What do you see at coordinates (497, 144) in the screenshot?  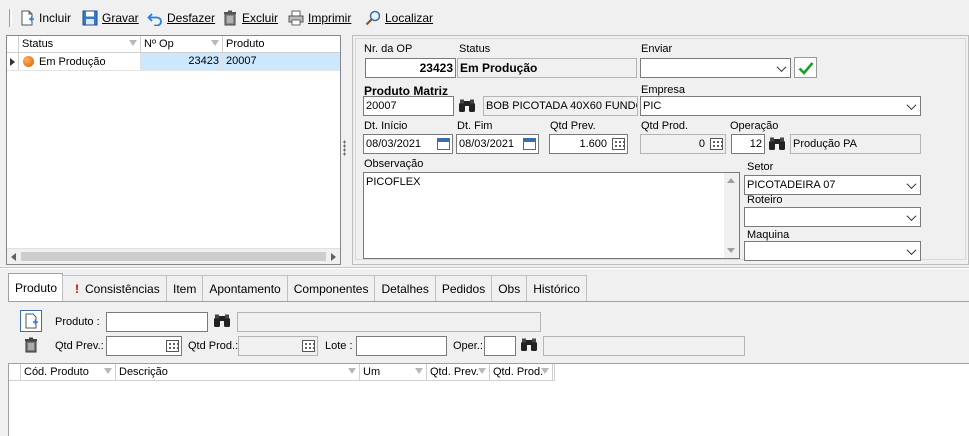 I see `dt-fim-field: 08/03/2021` at bounding box center [497, 144].